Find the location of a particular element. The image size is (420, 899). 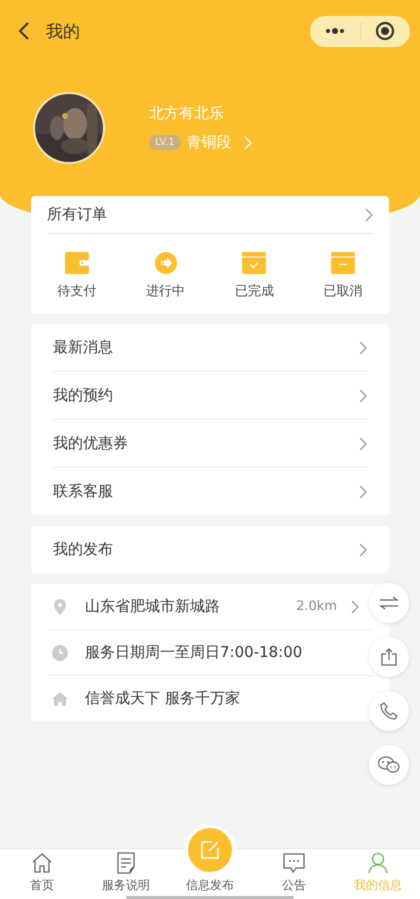

share-button is located at coordinates (389, 657).